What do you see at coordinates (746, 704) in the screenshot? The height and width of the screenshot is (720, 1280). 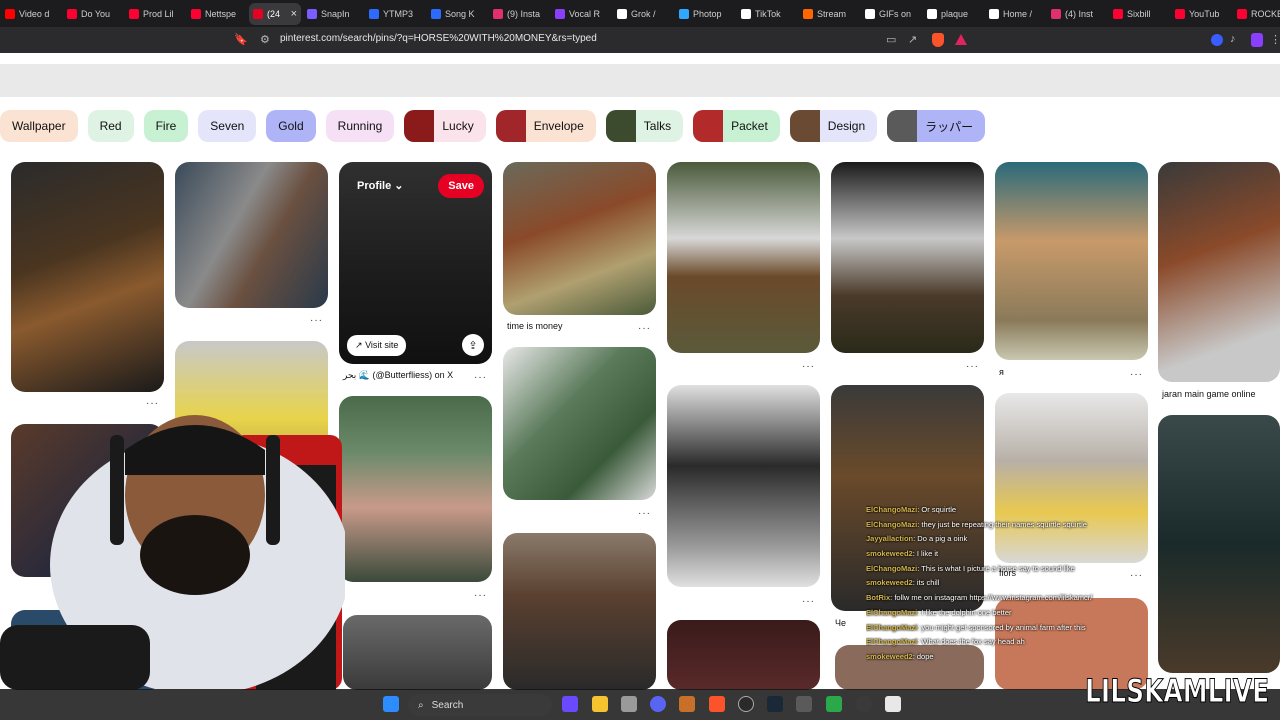 I see `obs-icon` at bounding box center [746, 704].